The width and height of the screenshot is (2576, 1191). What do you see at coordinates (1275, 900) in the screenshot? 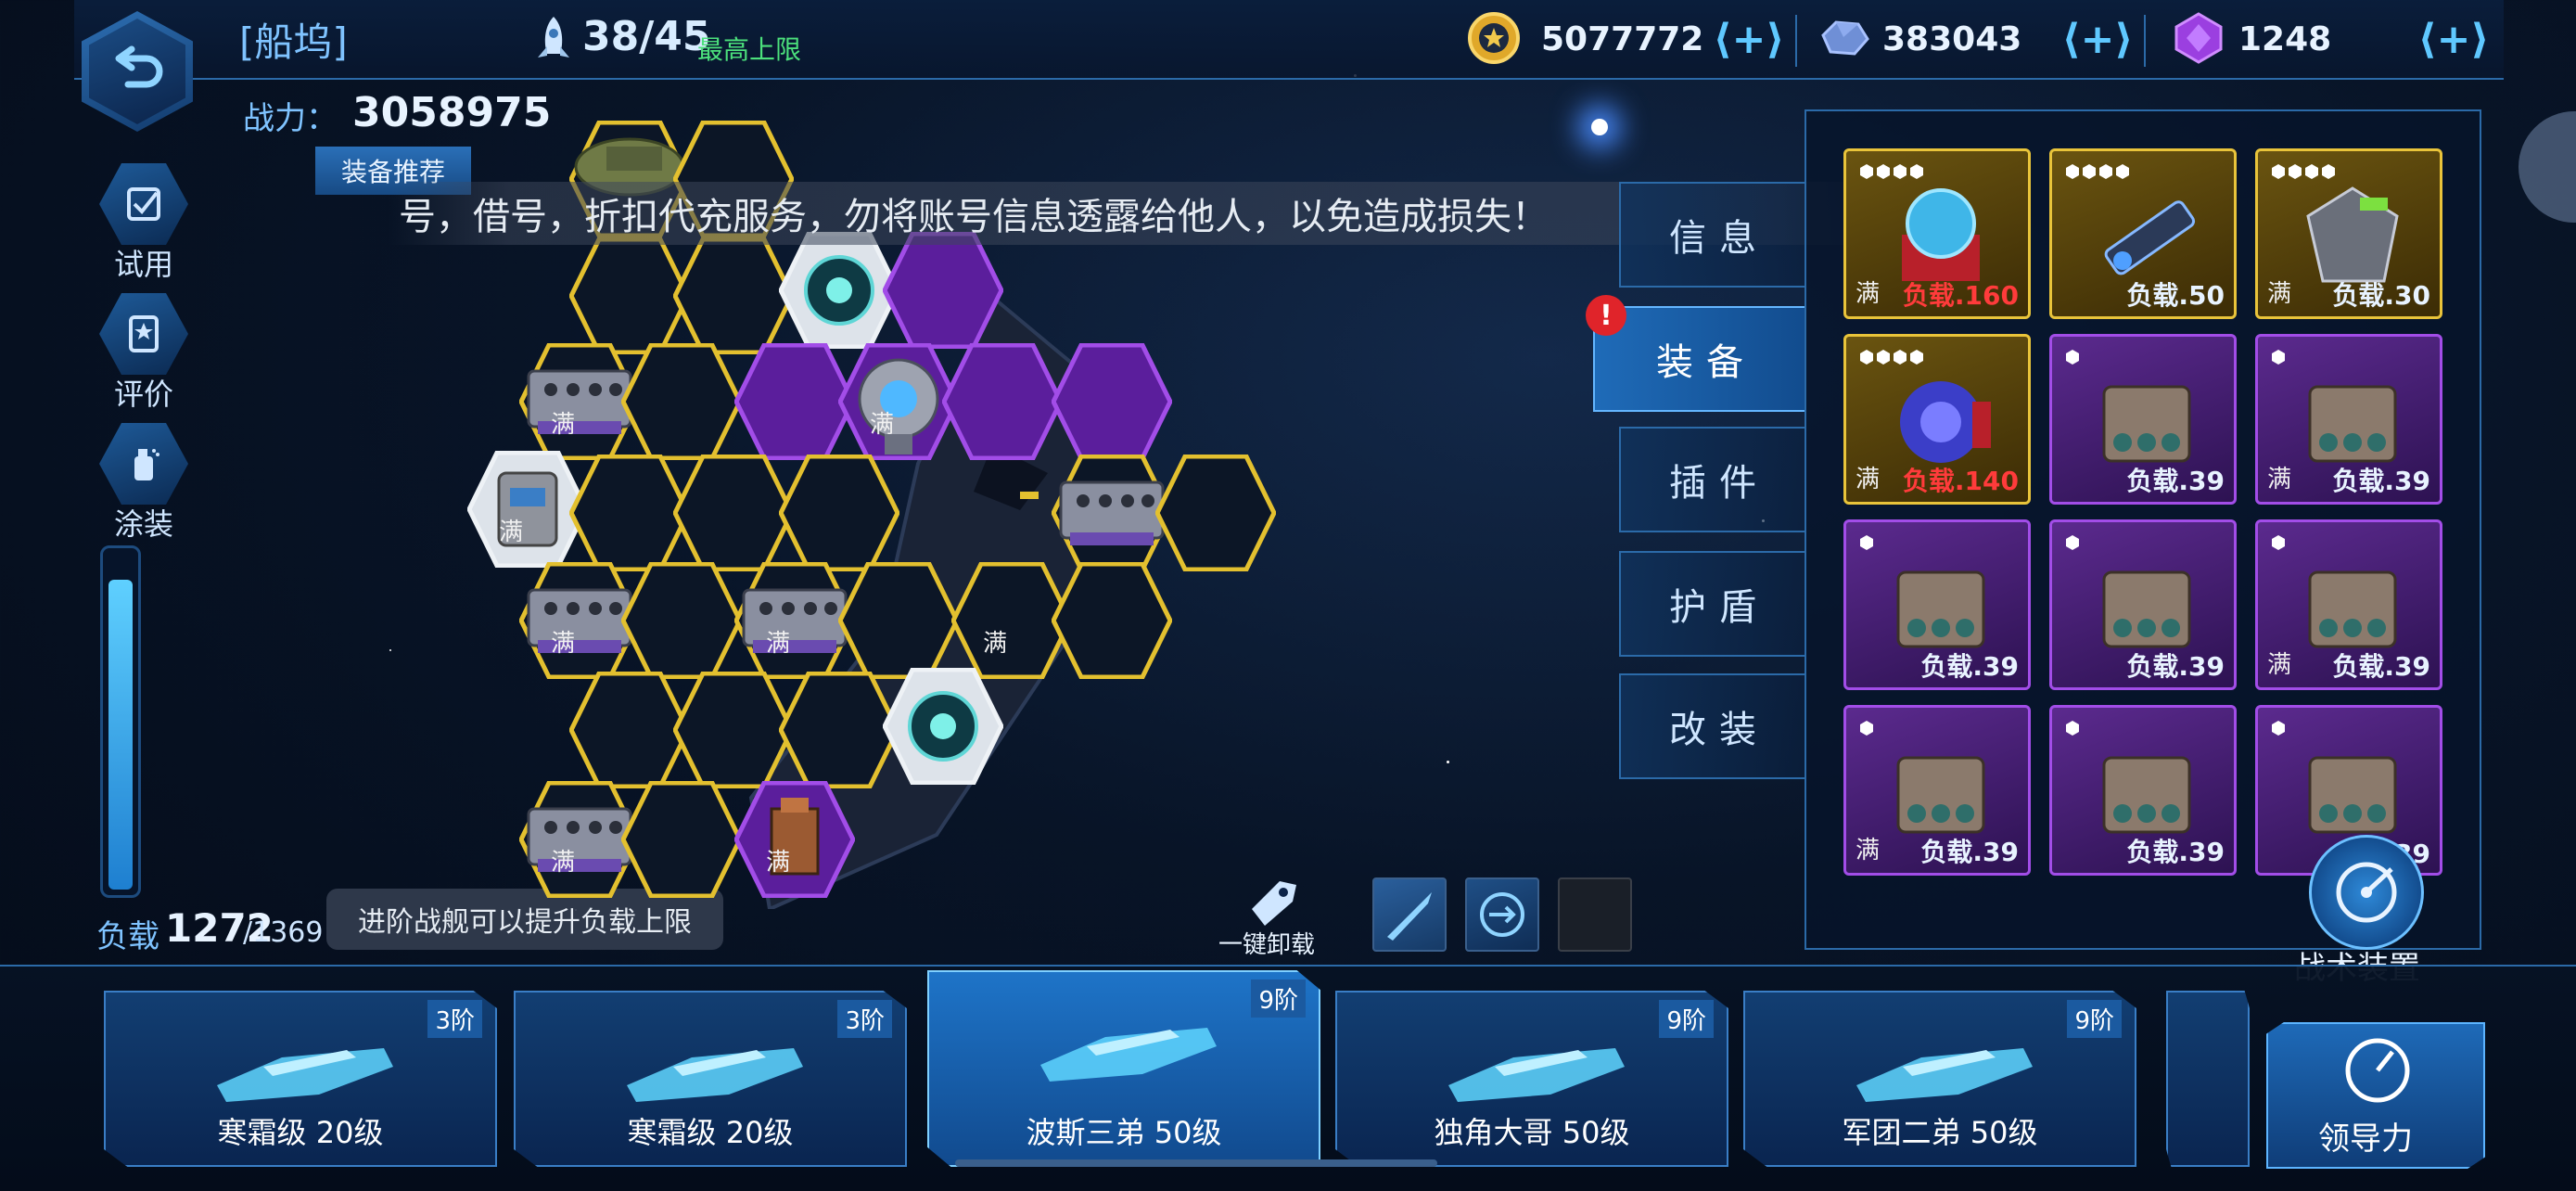
I see `unload-icon` at bounding box center [1275, 900].